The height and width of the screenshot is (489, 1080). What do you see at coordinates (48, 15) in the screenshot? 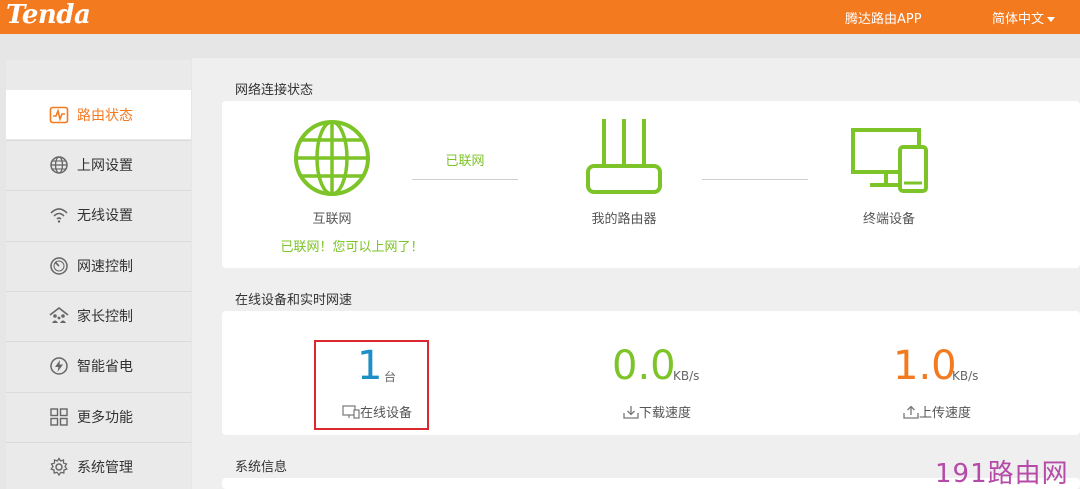
I see `tenda-logo: Tenda` at bounding box center [48, 15].